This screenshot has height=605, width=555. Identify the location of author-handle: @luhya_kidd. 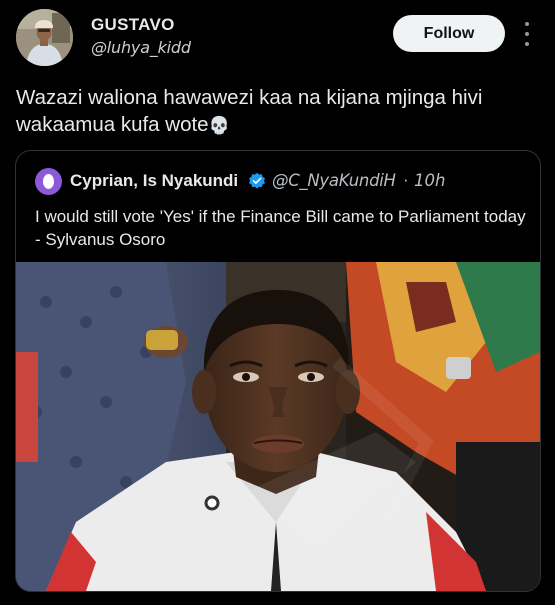
(141, 47).